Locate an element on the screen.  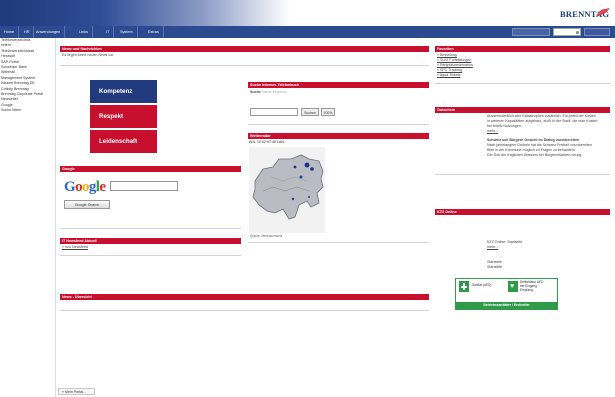
nav-it: IT is located at coordinates (108, 32).